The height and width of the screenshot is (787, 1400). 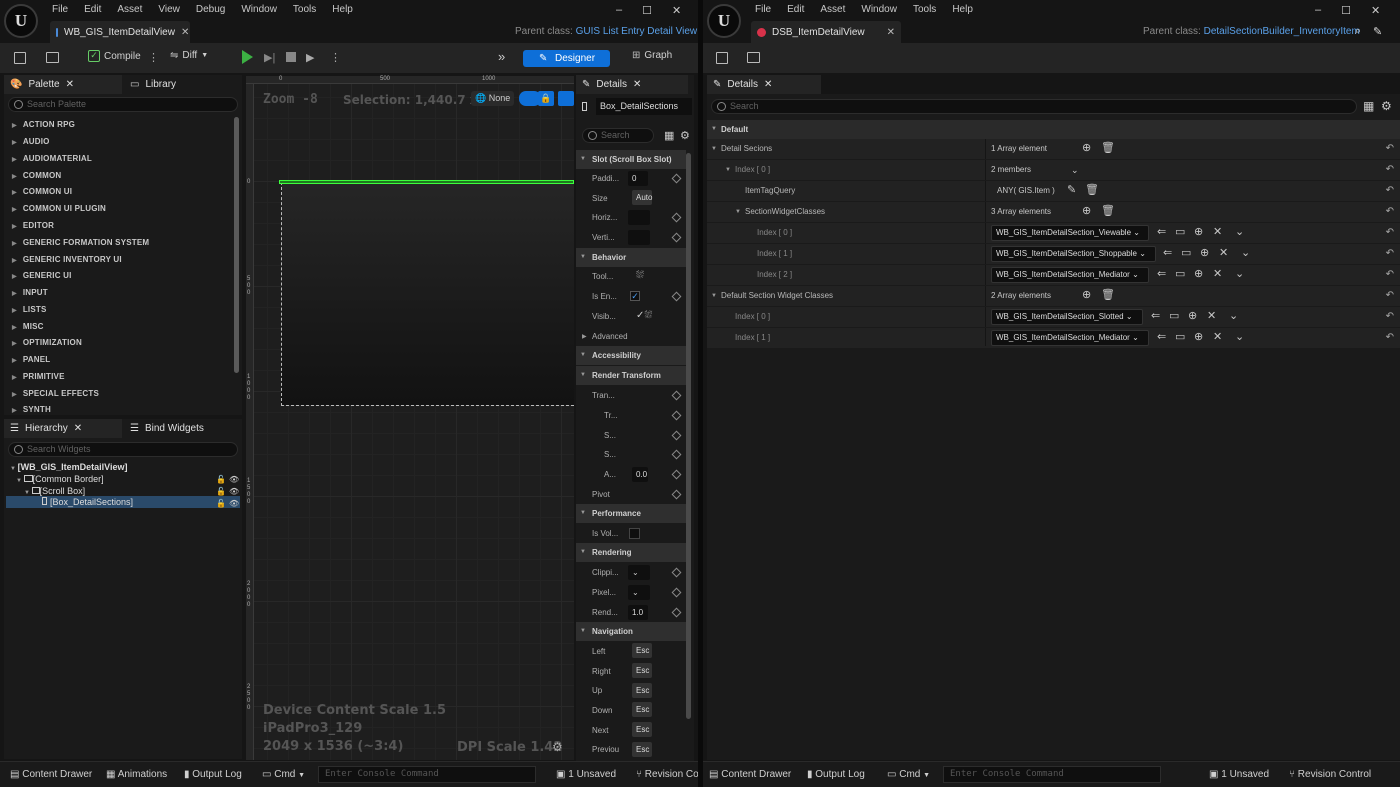 I want to click on palette-category: ACTION RPG, so click(x=43, y=124).